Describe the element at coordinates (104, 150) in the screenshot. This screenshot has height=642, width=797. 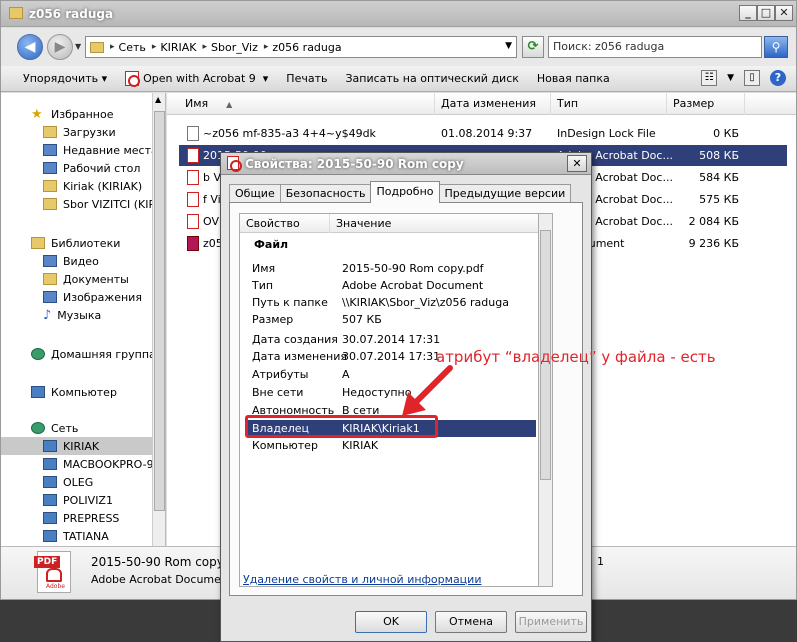
I see `nav-recent-places: Недавние места` at that location.